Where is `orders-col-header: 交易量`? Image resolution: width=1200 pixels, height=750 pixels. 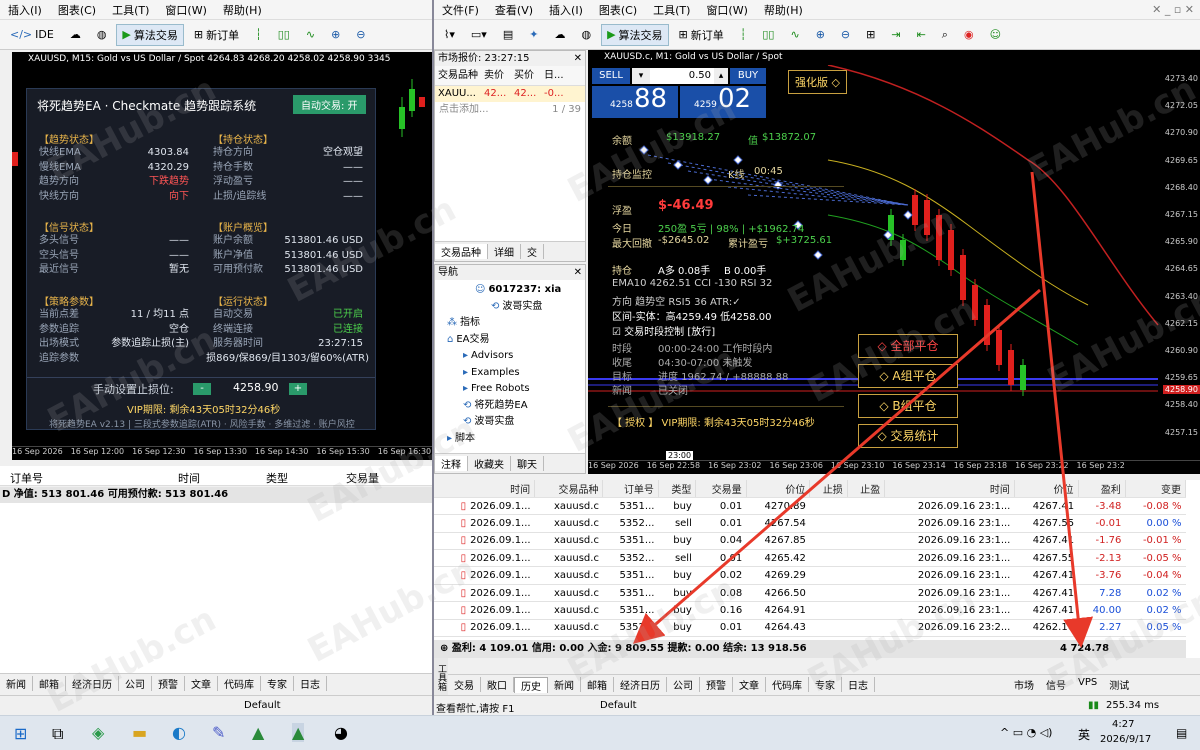 orders-col-header: 交易量 is located at coordinates (721, 489).